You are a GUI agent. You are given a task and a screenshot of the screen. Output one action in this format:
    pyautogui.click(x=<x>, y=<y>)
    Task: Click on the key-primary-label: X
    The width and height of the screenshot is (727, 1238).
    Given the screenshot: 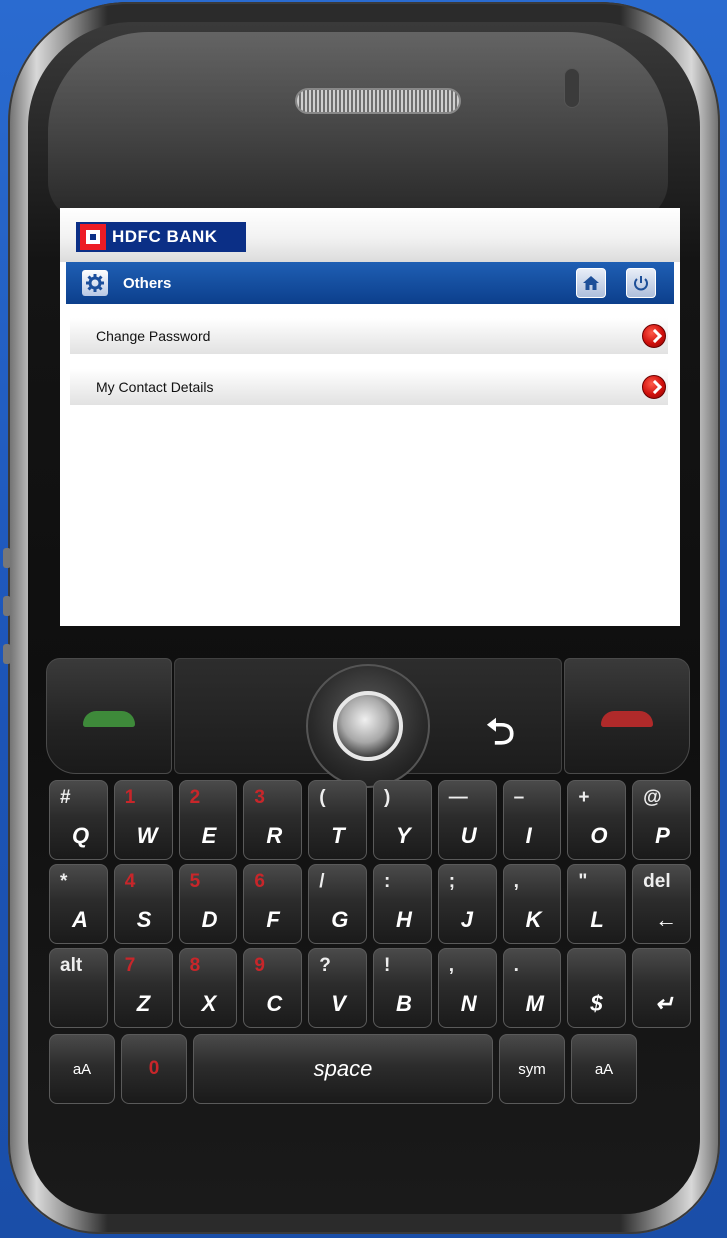 What is the action you would take?
    pyautogui.click(x=209, y=1003)
    